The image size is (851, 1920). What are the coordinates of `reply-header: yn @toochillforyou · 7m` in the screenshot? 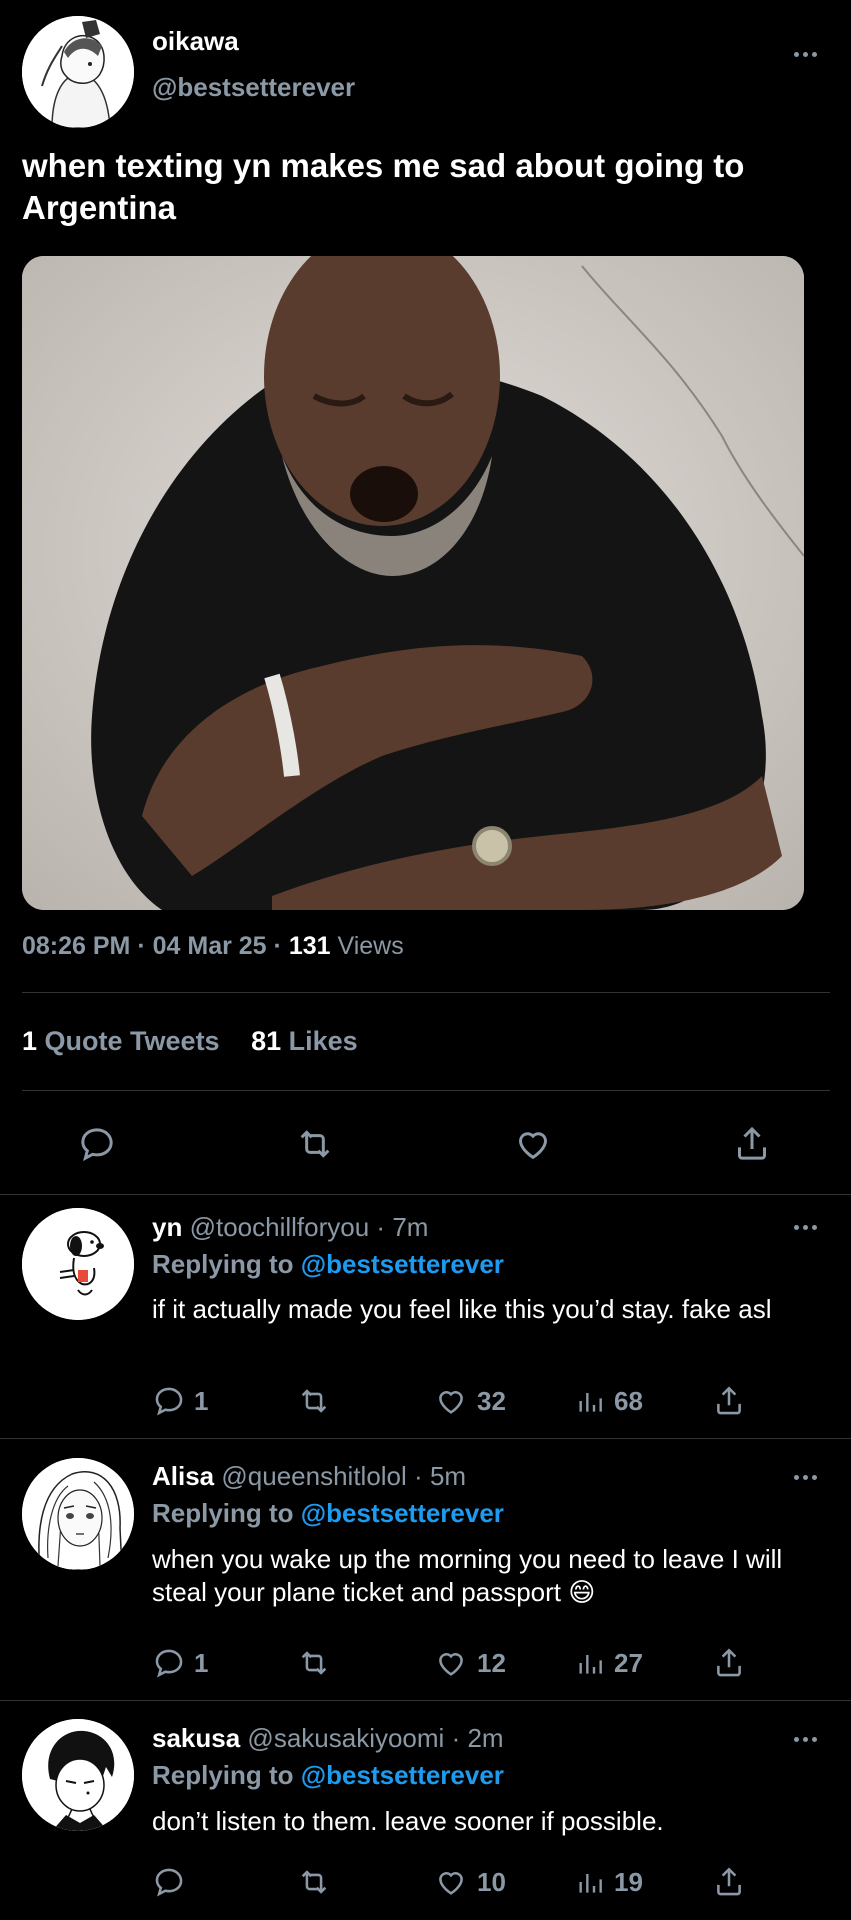 It's located at (290, 1227).